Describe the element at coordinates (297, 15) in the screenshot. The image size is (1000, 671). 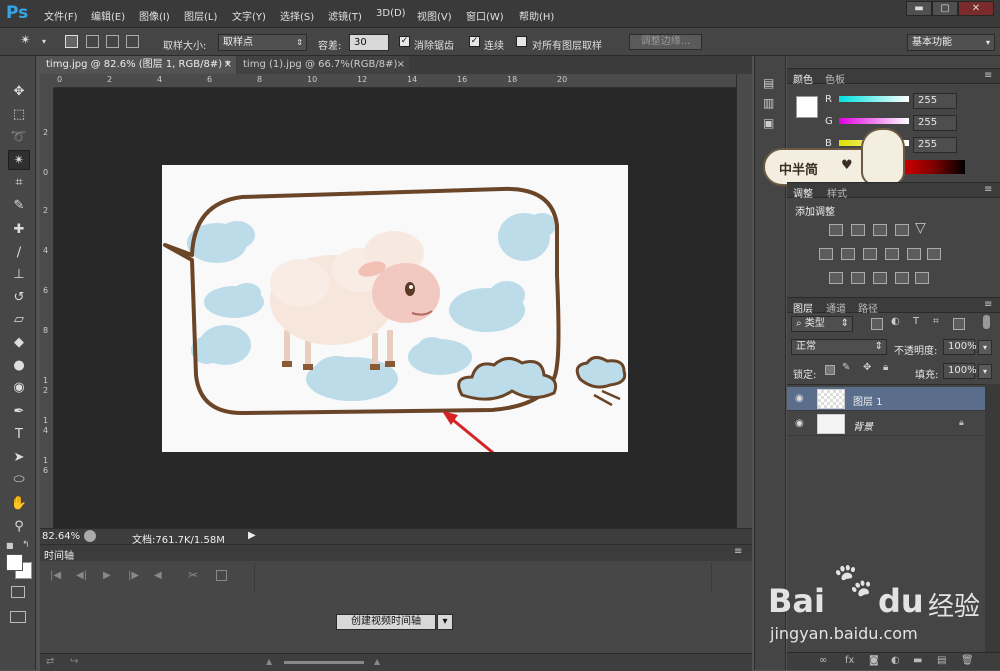
I see `menu-select: 选择(S)` at that location.